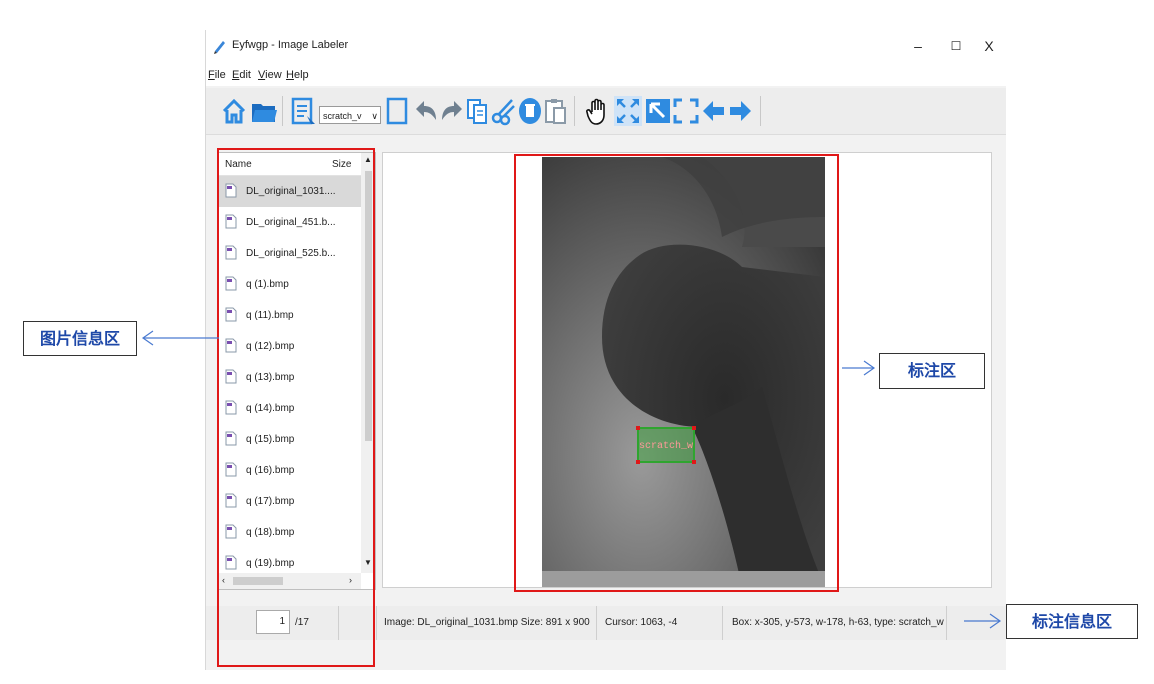  What do you see at coordinates (290, 45) in the screenshot?
I see `window-title: Eyfwgp - Image Labeler` at bounding box center [290, 45].